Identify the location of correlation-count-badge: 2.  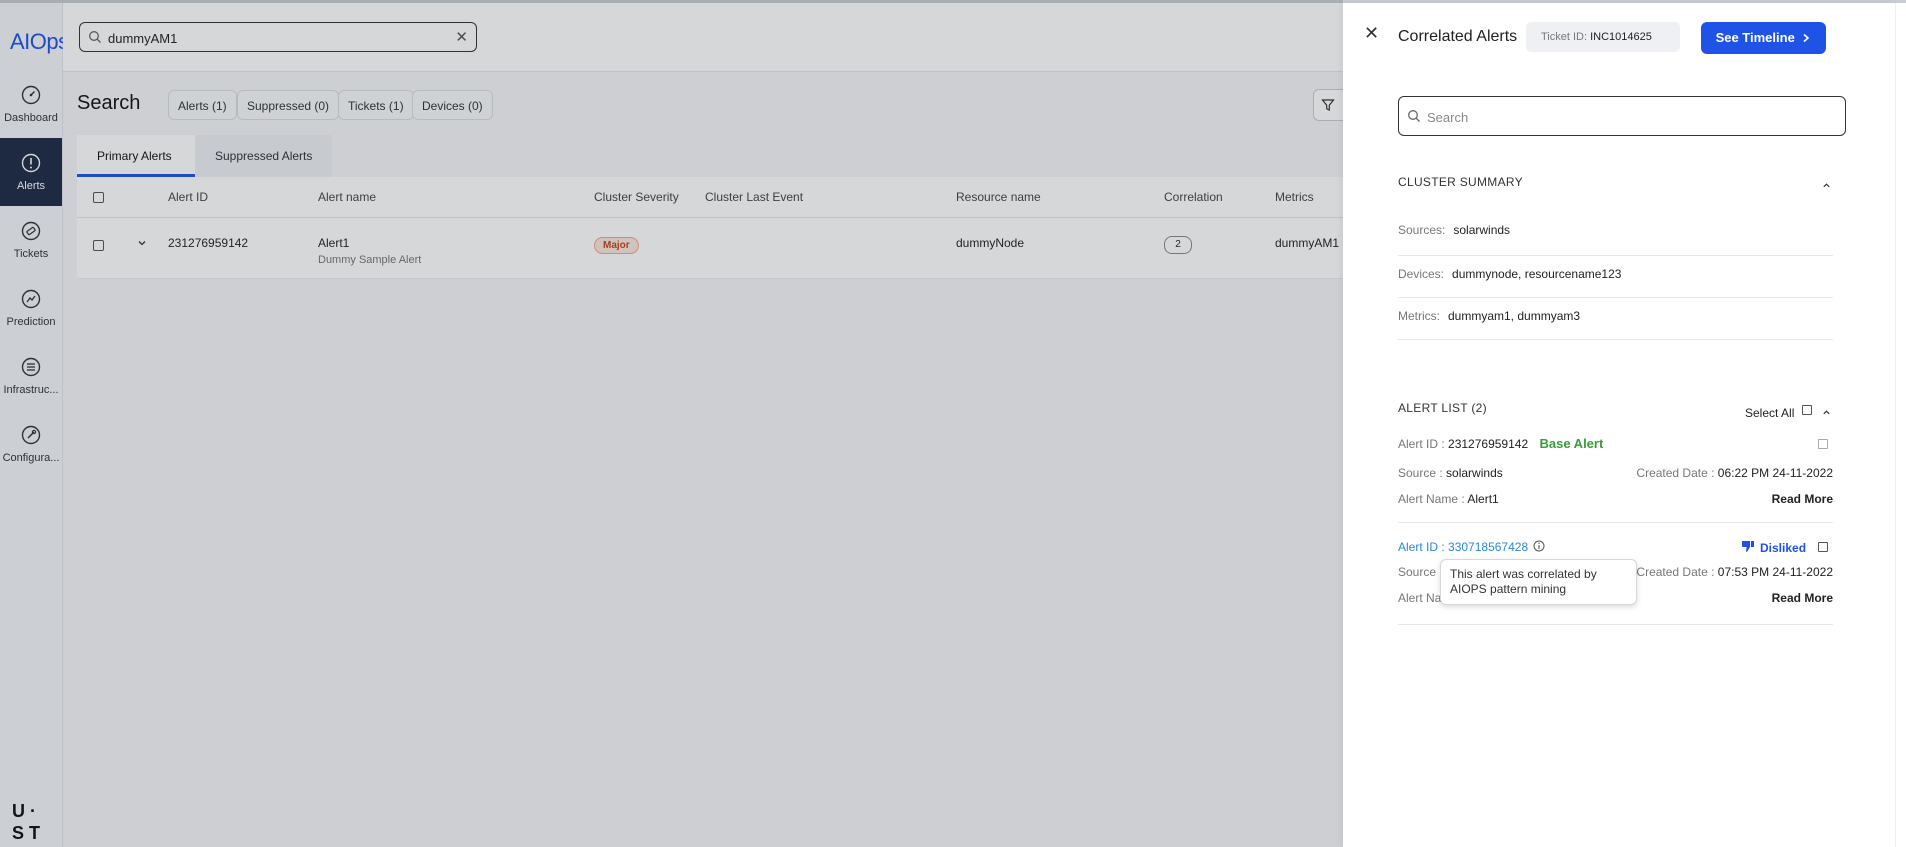
(1178, 245).